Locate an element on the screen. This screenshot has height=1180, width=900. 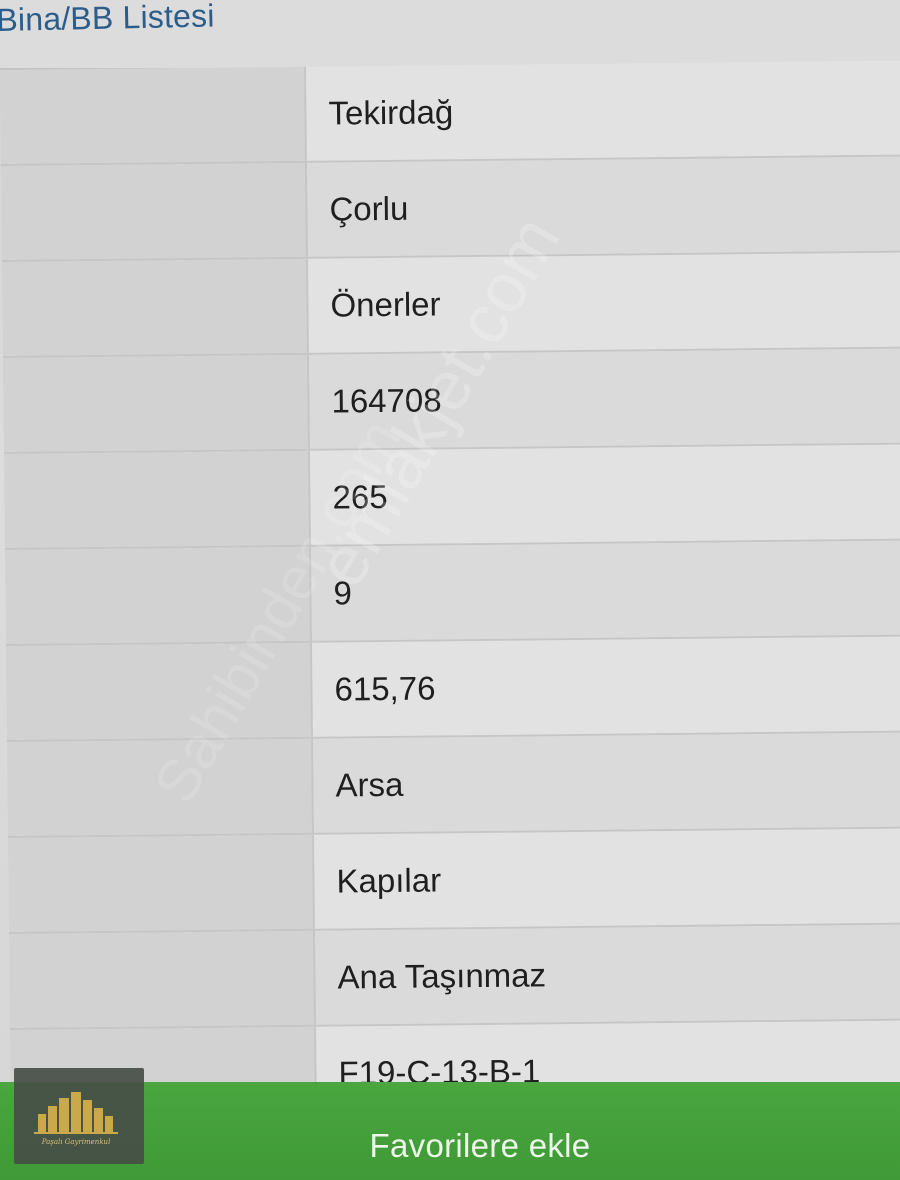
table-row: 615,76 is located at coordinates (453, 687).